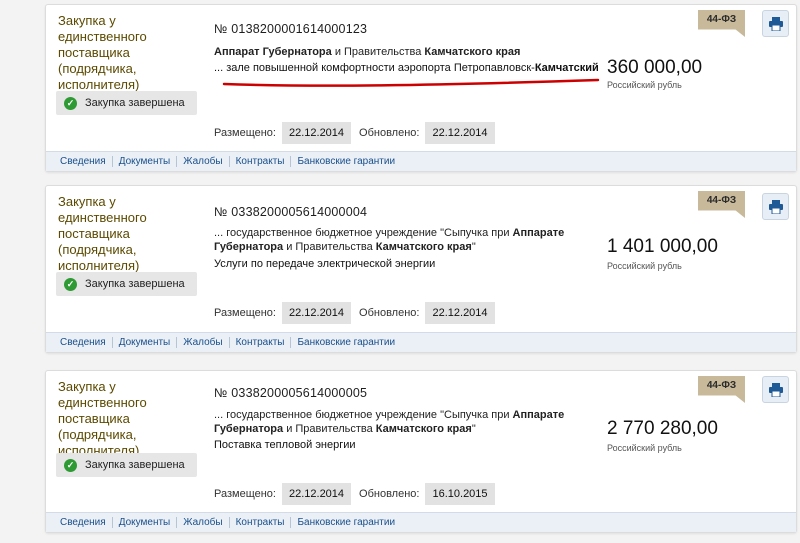  I want to click on text-fragment: Поставка тепловой энергии, so click(285, 445).